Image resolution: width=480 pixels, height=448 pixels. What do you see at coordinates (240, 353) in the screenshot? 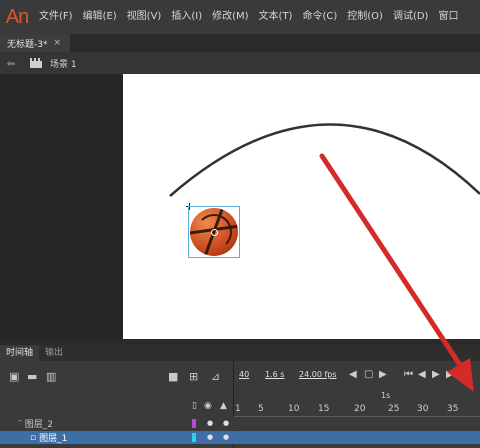
I see `timeline-tabs: 时间轴 输出` at bounding box center [240, 353].